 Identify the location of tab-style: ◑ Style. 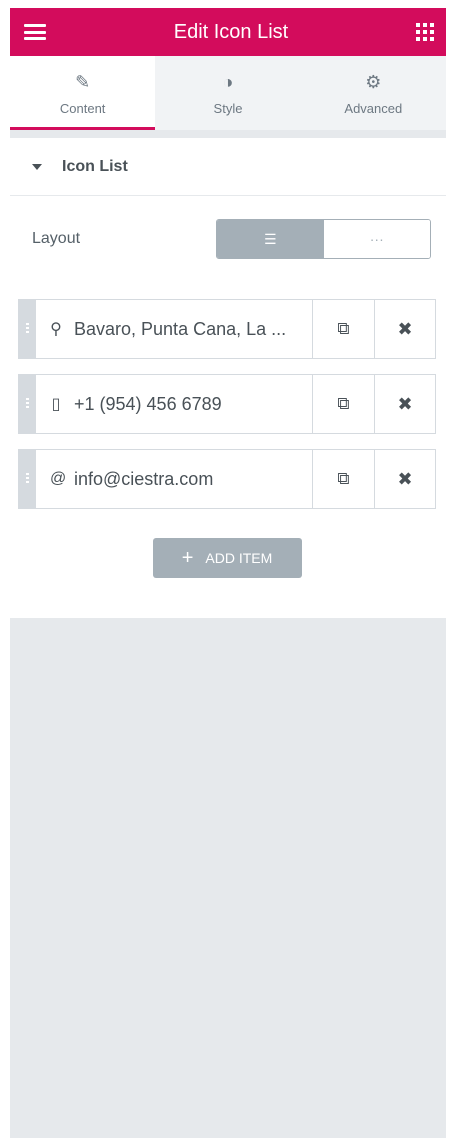
(228, 93).